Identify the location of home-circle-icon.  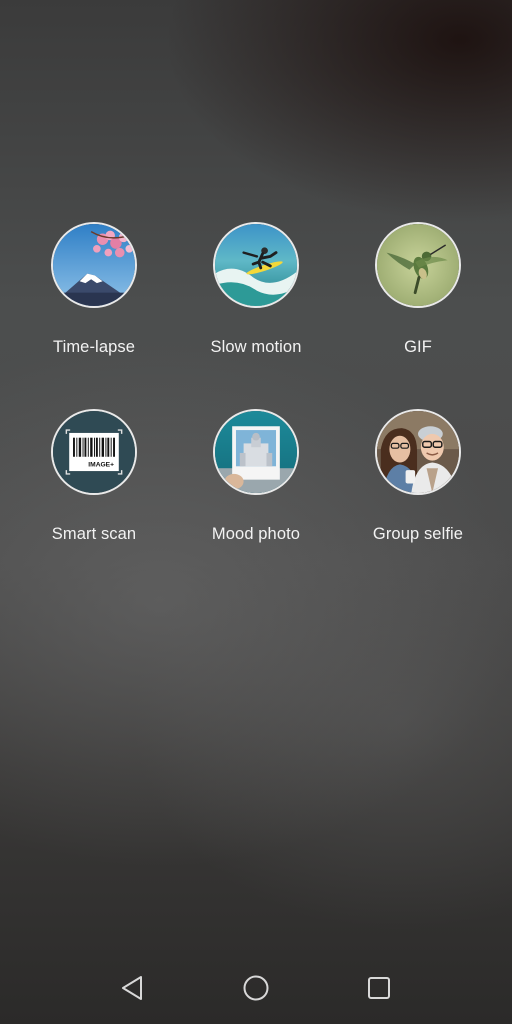
(256, 988).